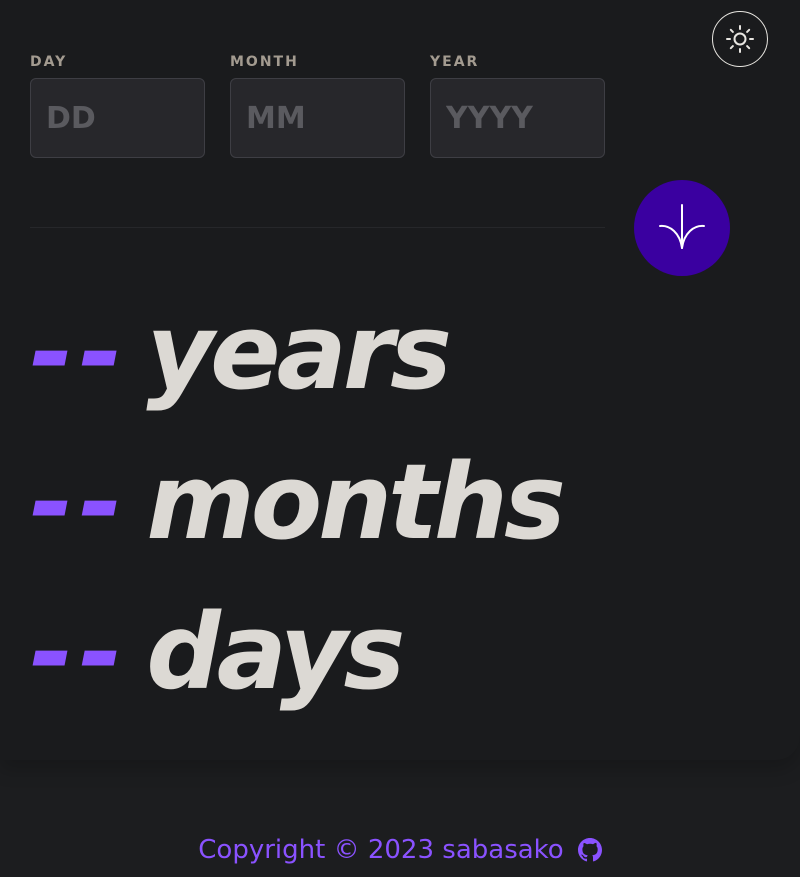 Image resolution: width=800 pixels, height=877 pixels. I want to click on day-field: DAY, so click(117, 106).